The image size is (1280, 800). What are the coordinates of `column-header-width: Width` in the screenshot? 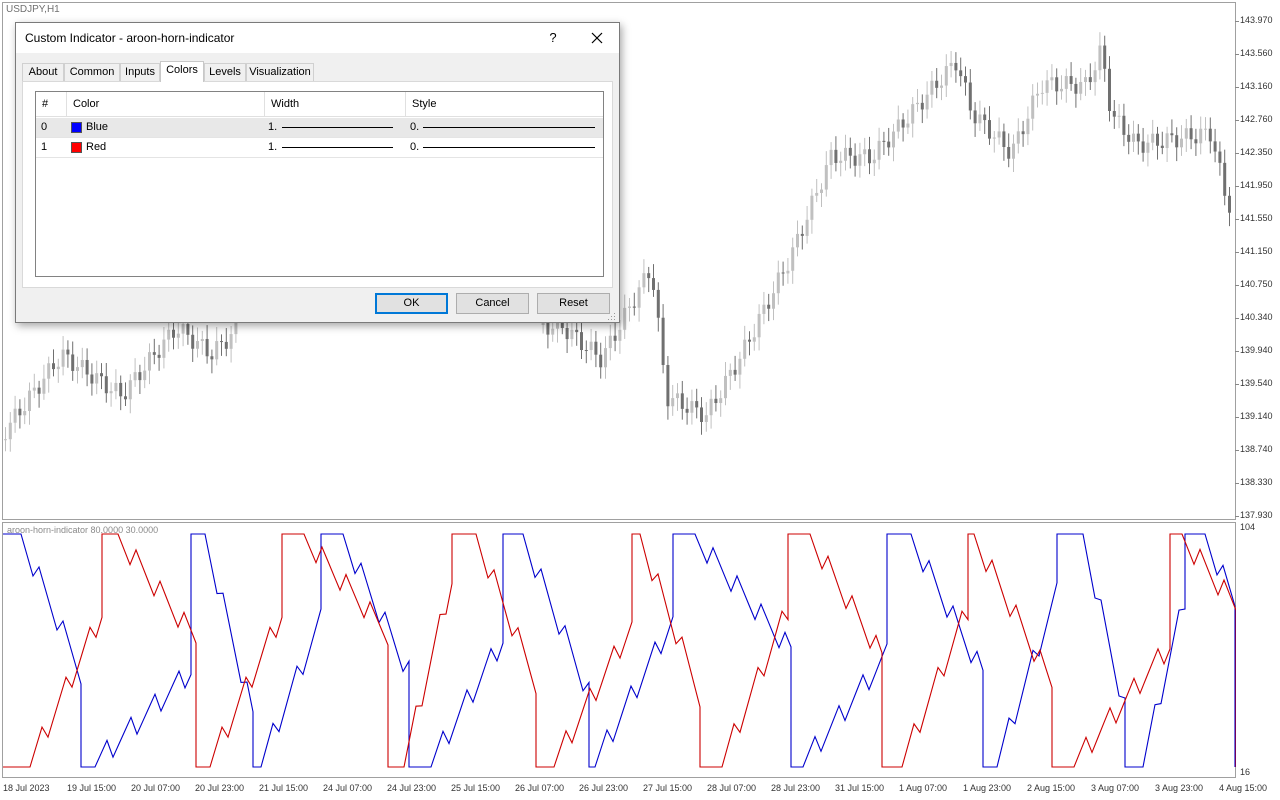 It's located at (335, 104).